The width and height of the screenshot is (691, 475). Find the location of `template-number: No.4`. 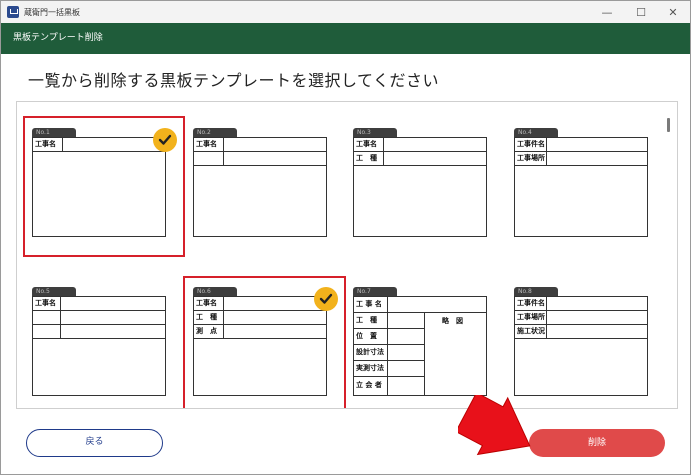

template-number: No.4 is located at coordinates (536, 132).